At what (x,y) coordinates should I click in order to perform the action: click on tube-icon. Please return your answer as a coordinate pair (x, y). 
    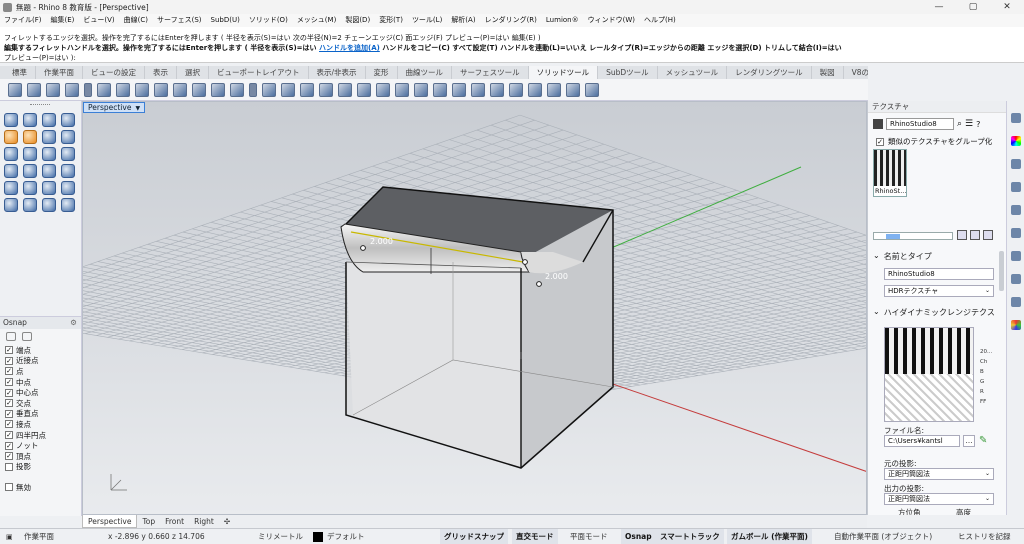
    Looking at the image, I should click on (68, 171).